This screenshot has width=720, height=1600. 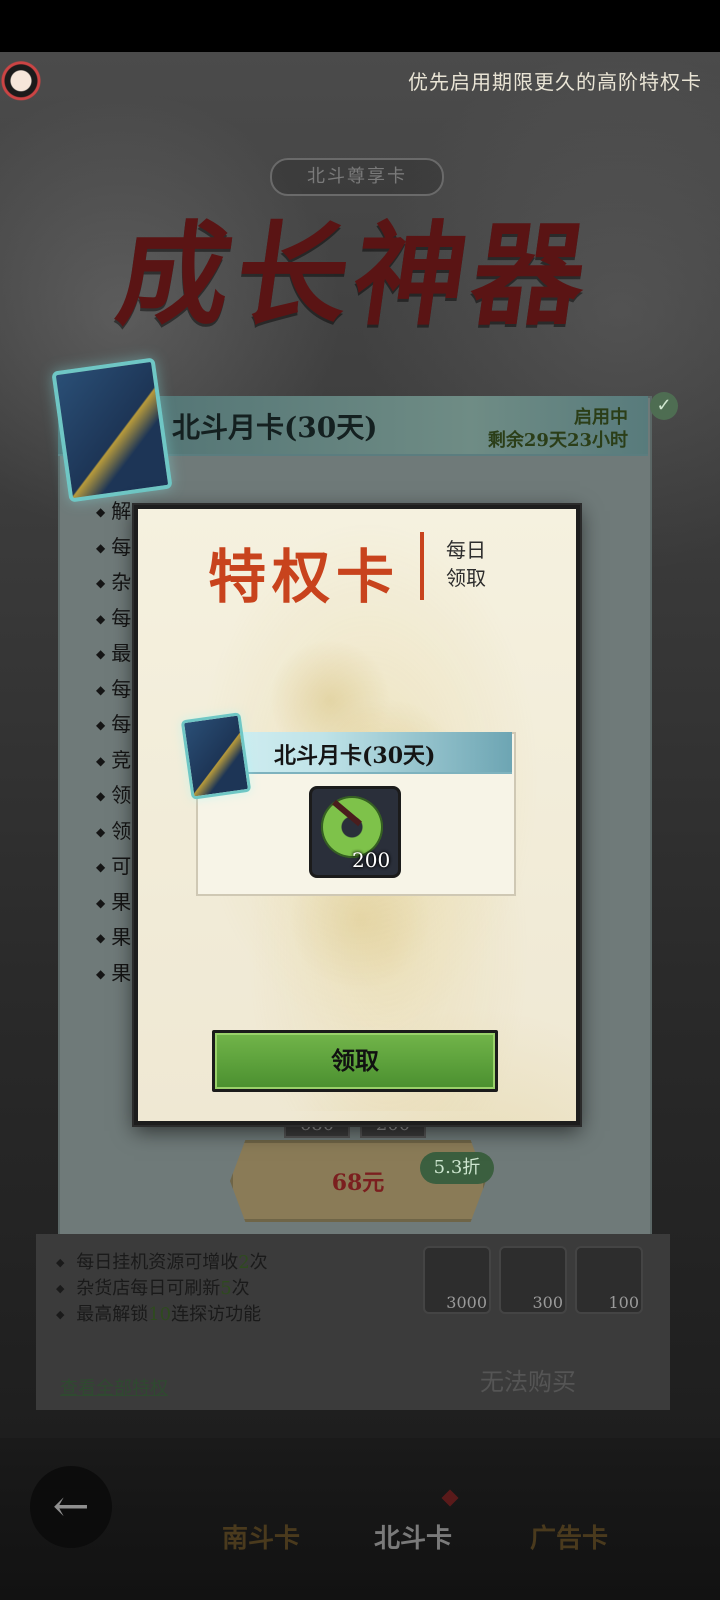 I want to click on card-status-remaining: 剩余29天23小时, so click(x=557, y=440).